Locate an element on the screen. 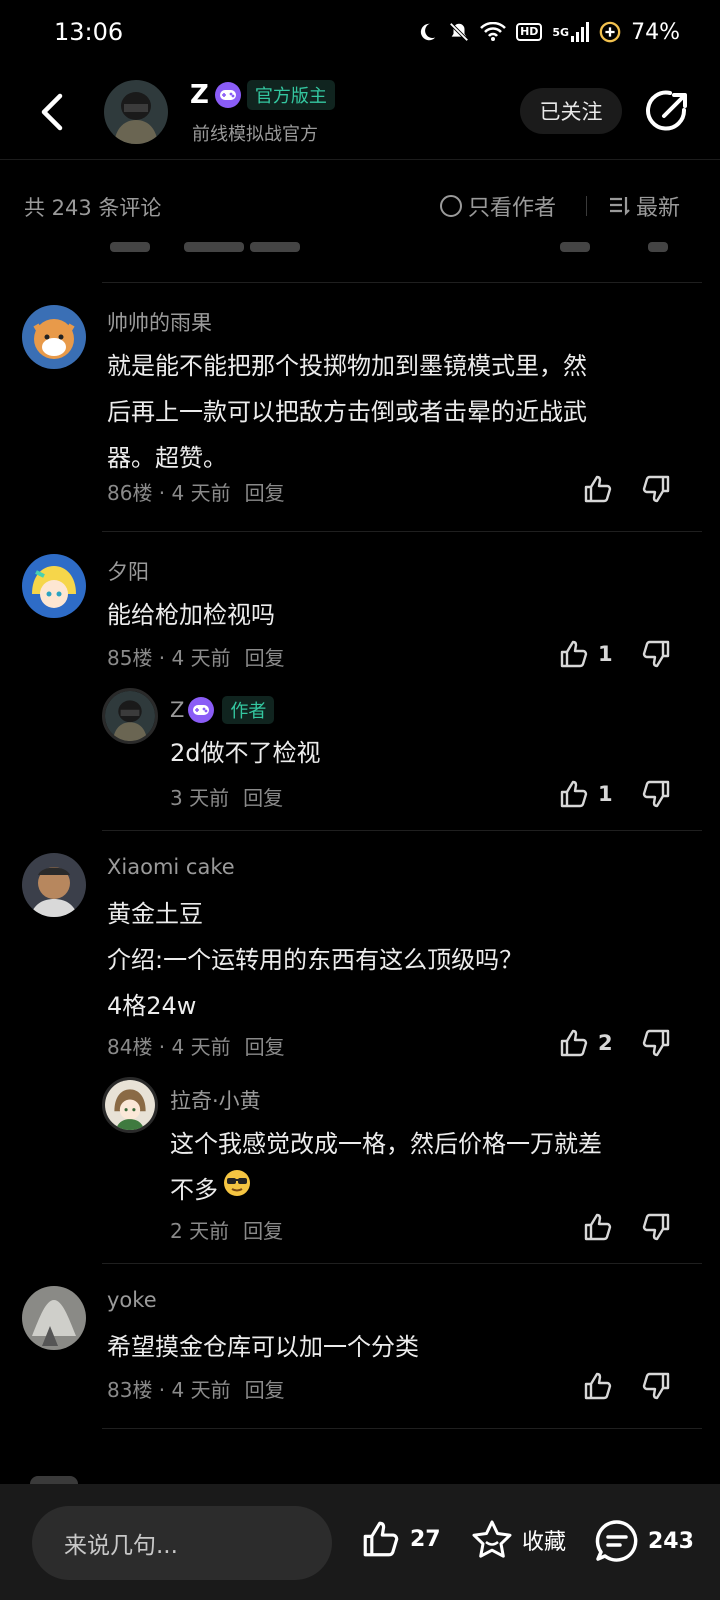 This screenshot has width=720, height=1600. chevron-left-icon is located at coordinates (52, 112).